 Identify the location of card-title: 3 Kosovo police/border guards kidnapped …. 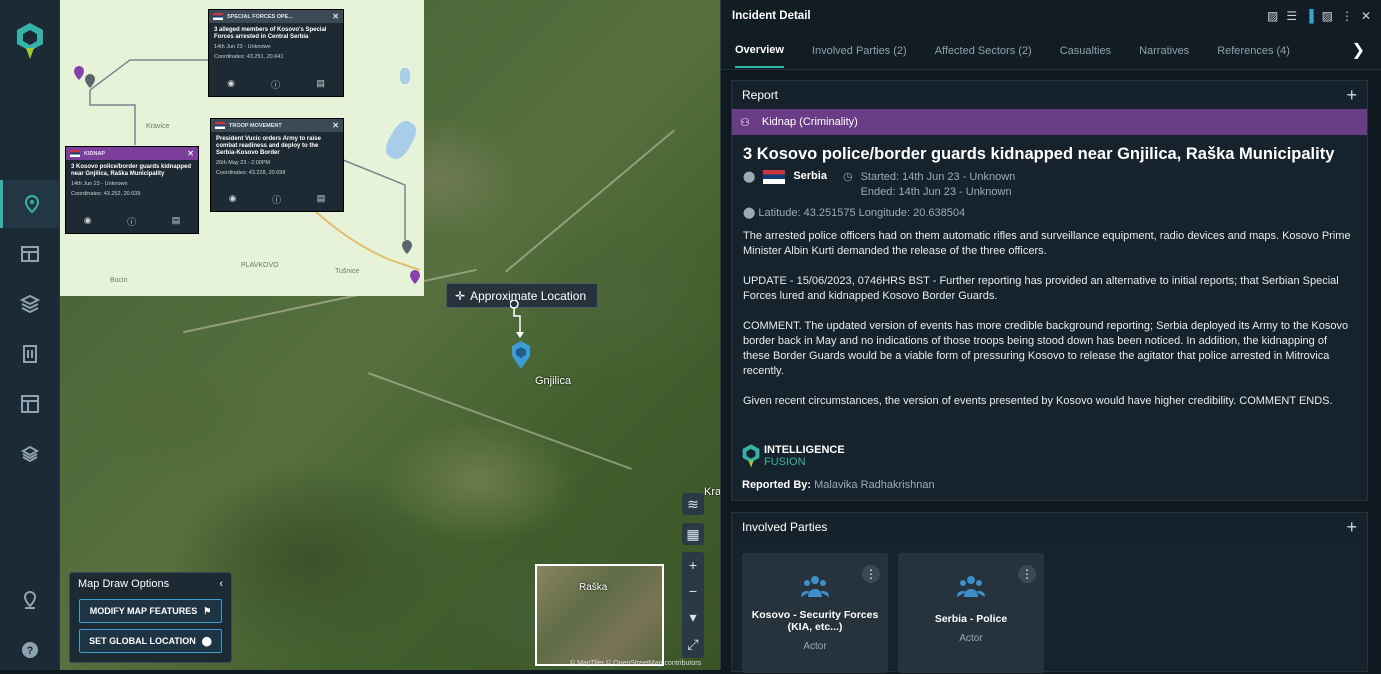
(131, 170).